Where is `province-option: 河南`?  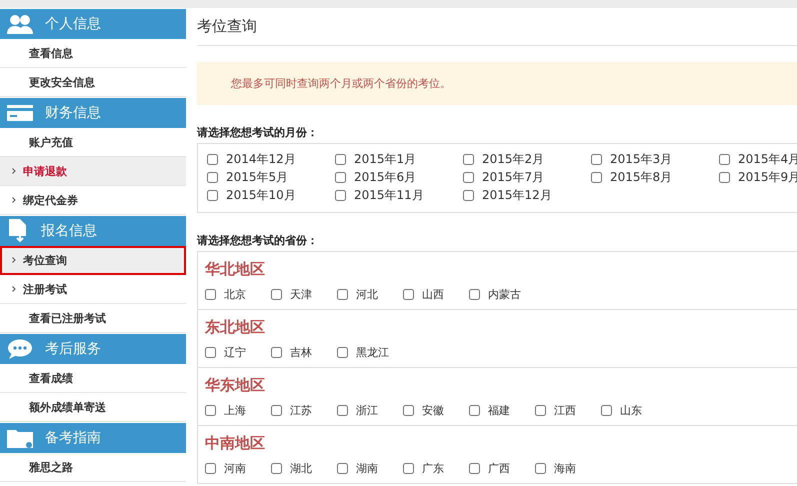
province-option: 河南 is located at coordinates (238, 468).